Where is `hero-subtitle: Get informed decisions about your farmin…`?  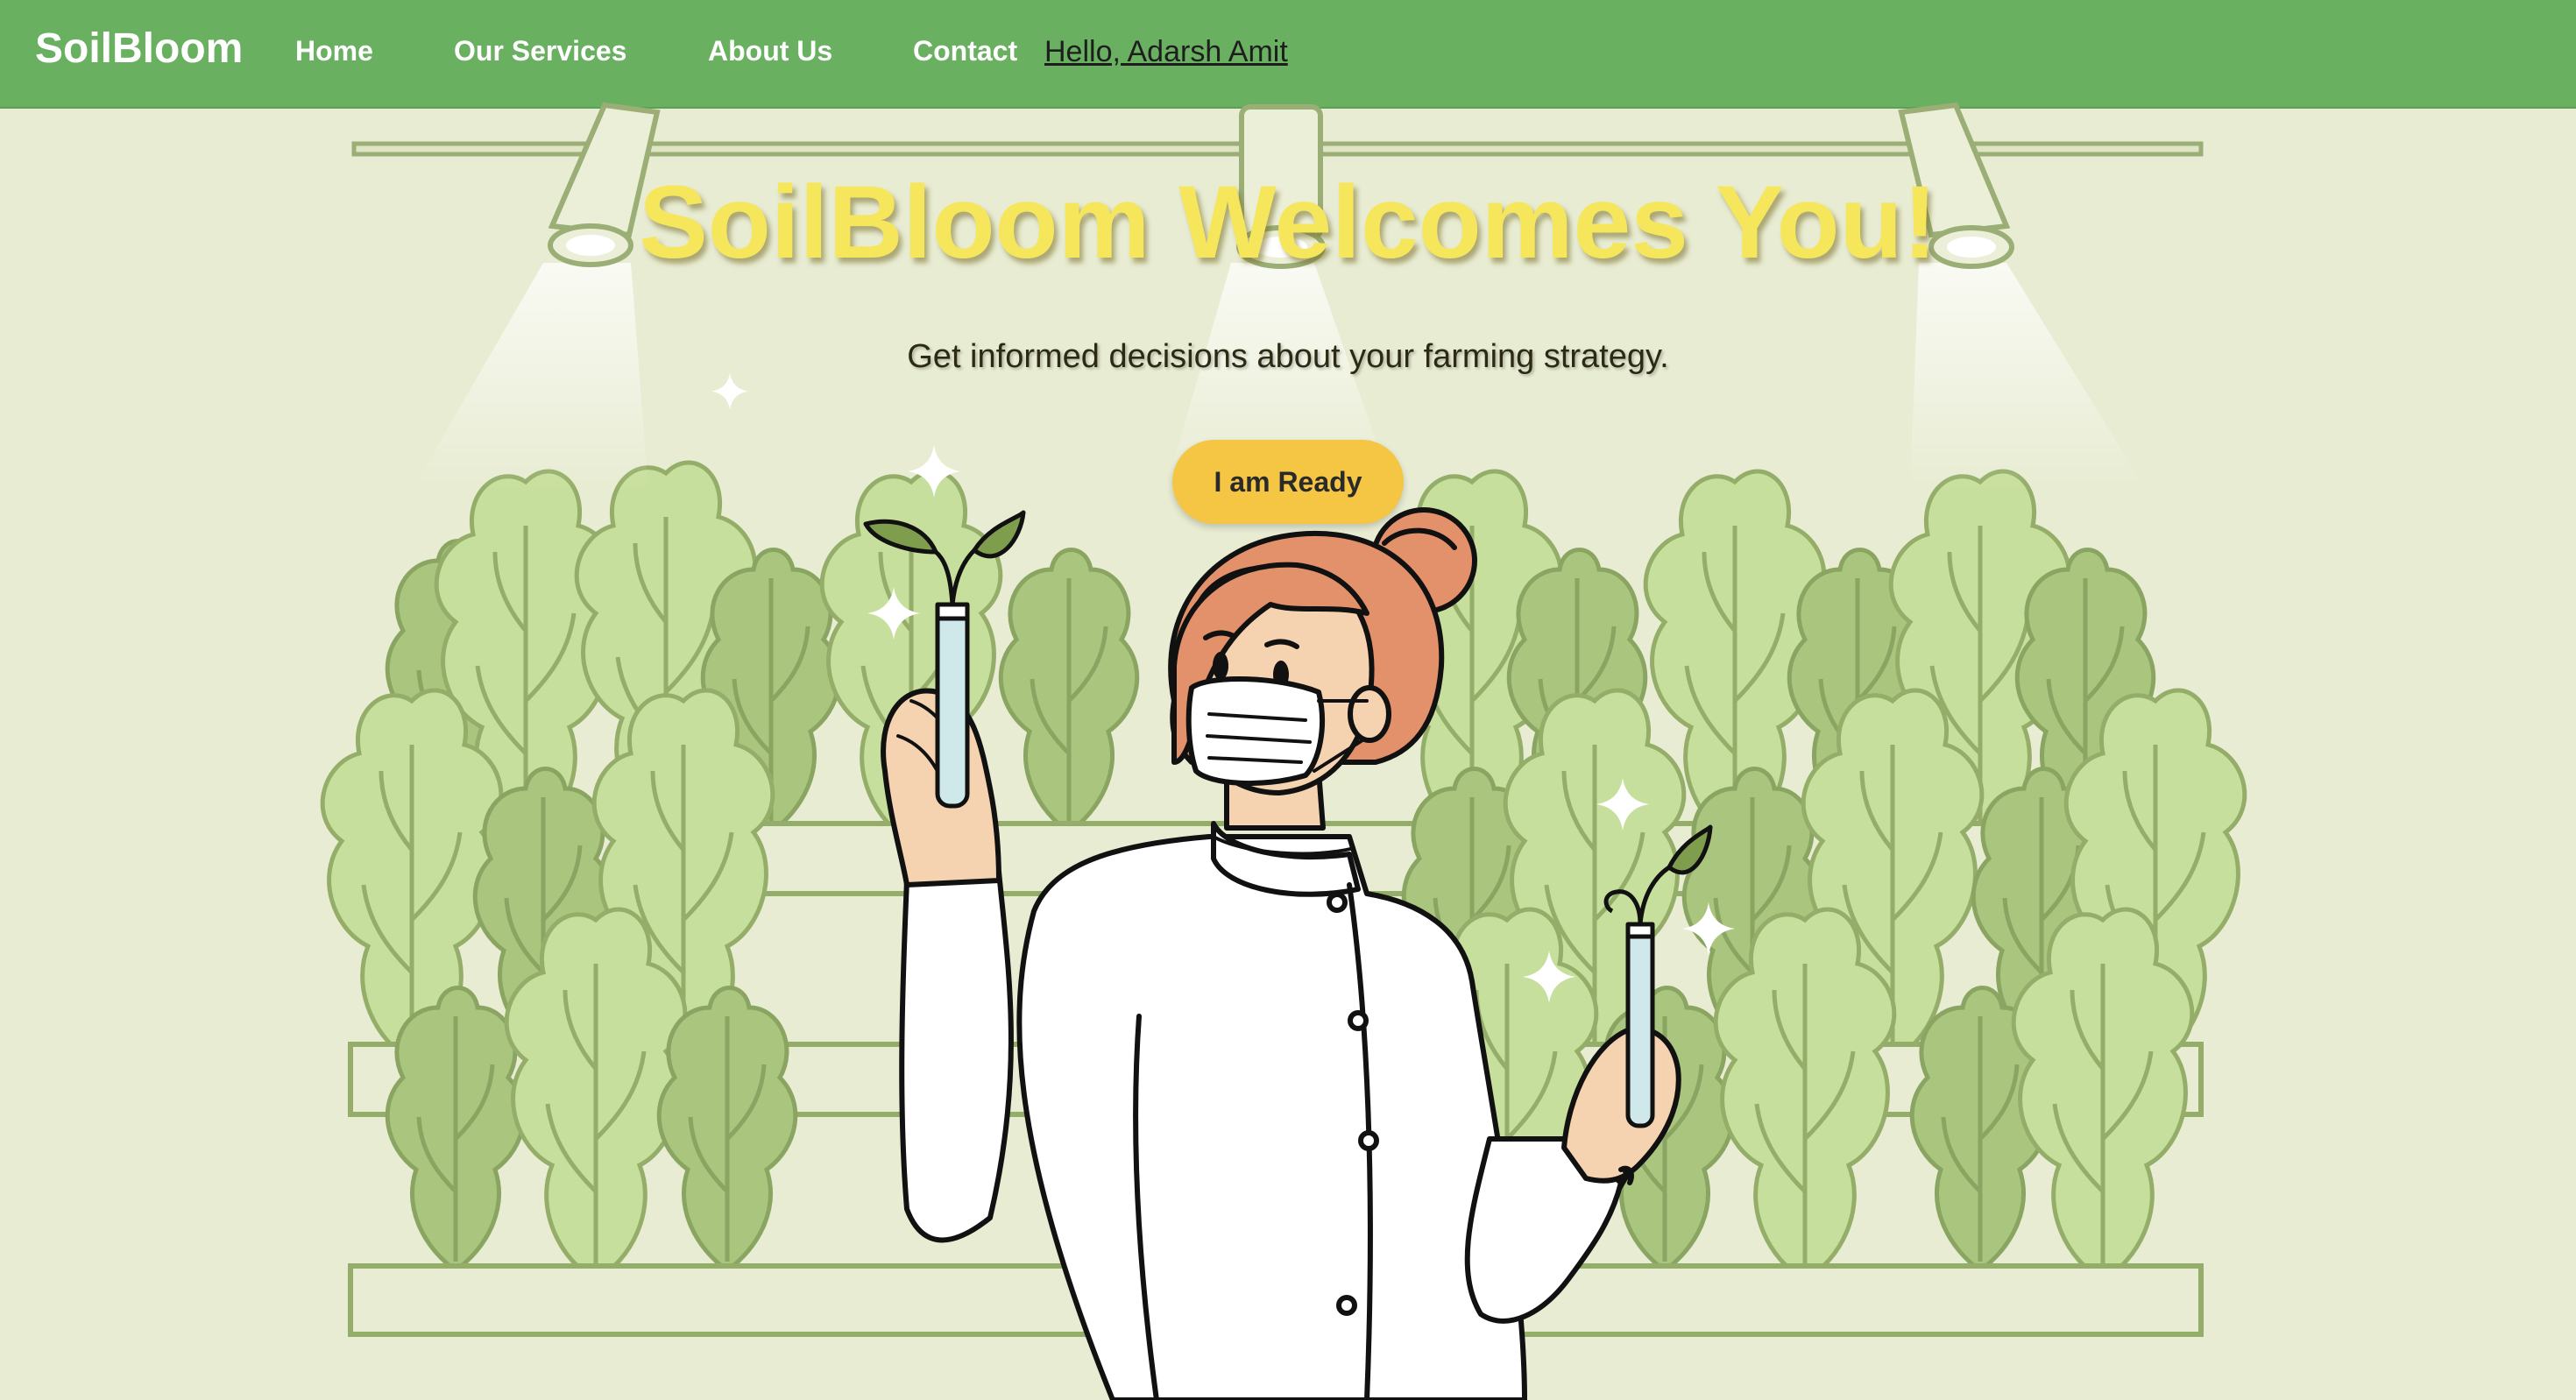 hero-subtitle: Get informed decisions about your farmin… is located at coordinates (1288, 356).